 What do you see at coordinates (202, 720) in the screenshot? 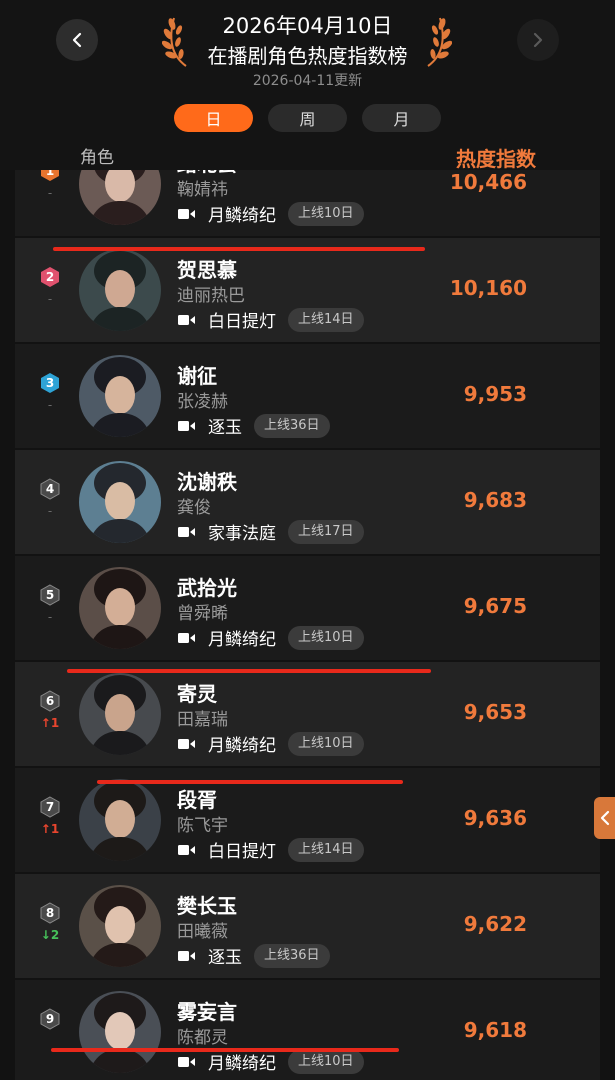
I see `actor-name: 田嘉瑞` at bounding box center [202, 720].